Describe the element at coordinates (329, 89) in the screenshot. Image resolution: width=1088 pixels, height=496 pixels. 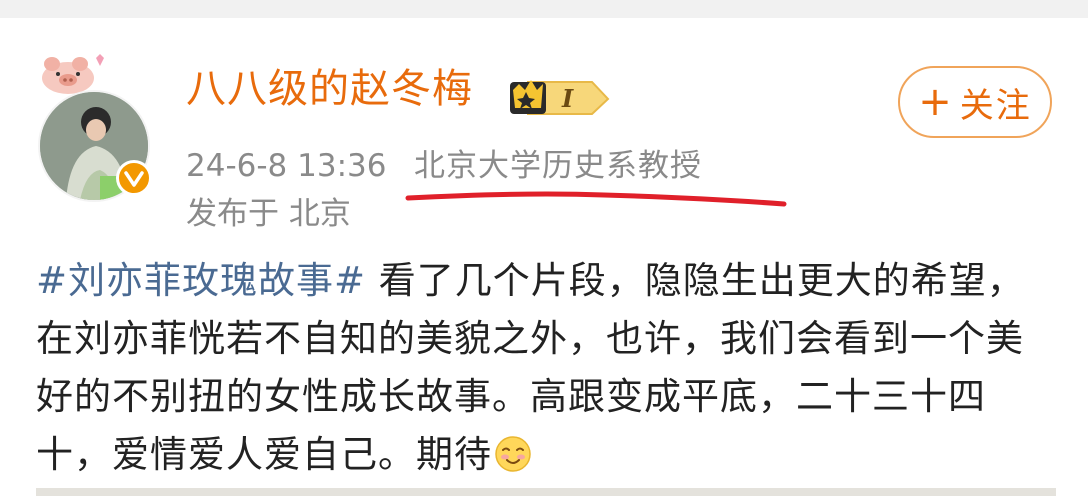
I see `username: 八八级的赵冬梅` at that location.